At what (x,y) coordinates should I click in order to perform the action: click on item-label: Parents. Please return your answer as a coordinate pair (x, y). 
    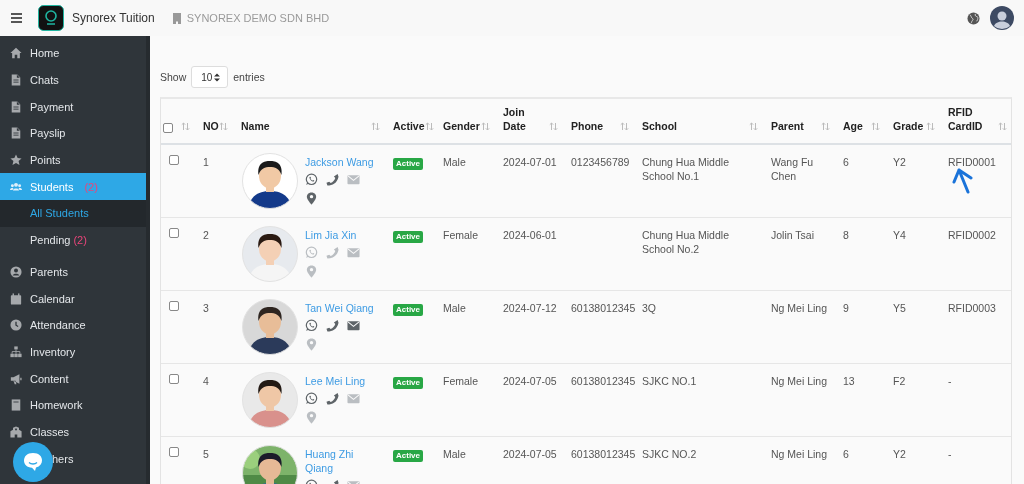
    Looking at the image, I should click on (49, 271).